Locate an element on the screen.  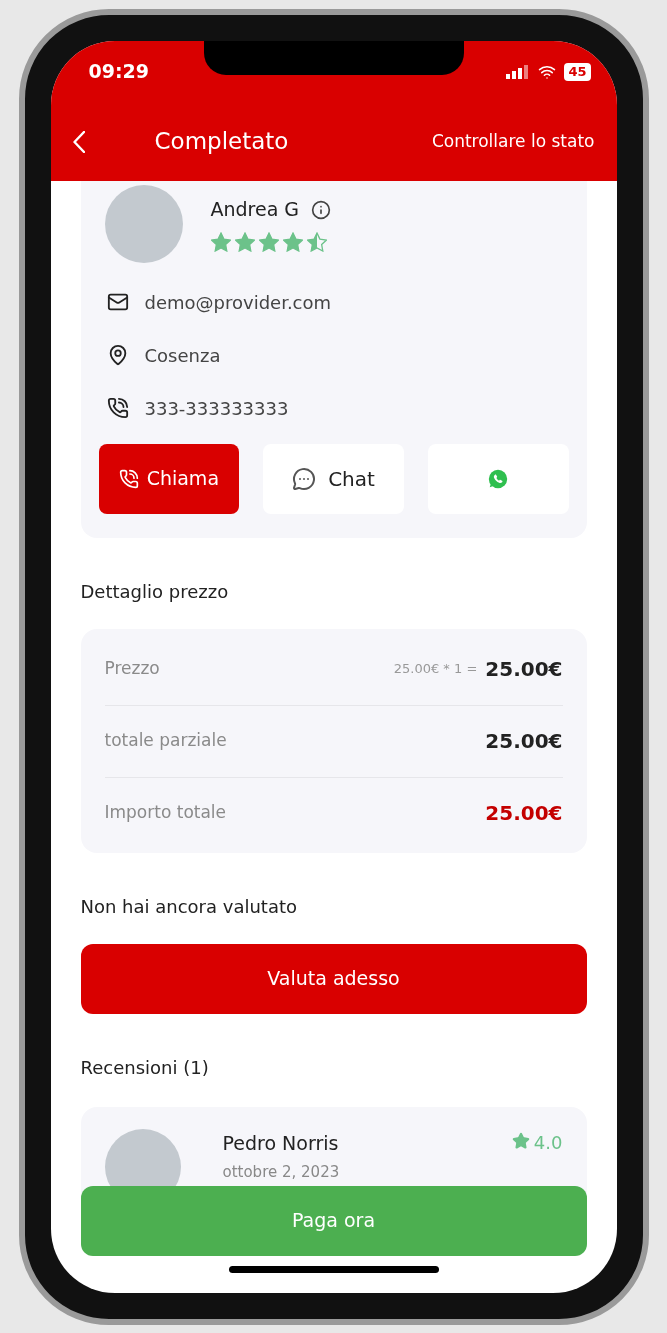
mail-icon is located at coordinates (117, 302).